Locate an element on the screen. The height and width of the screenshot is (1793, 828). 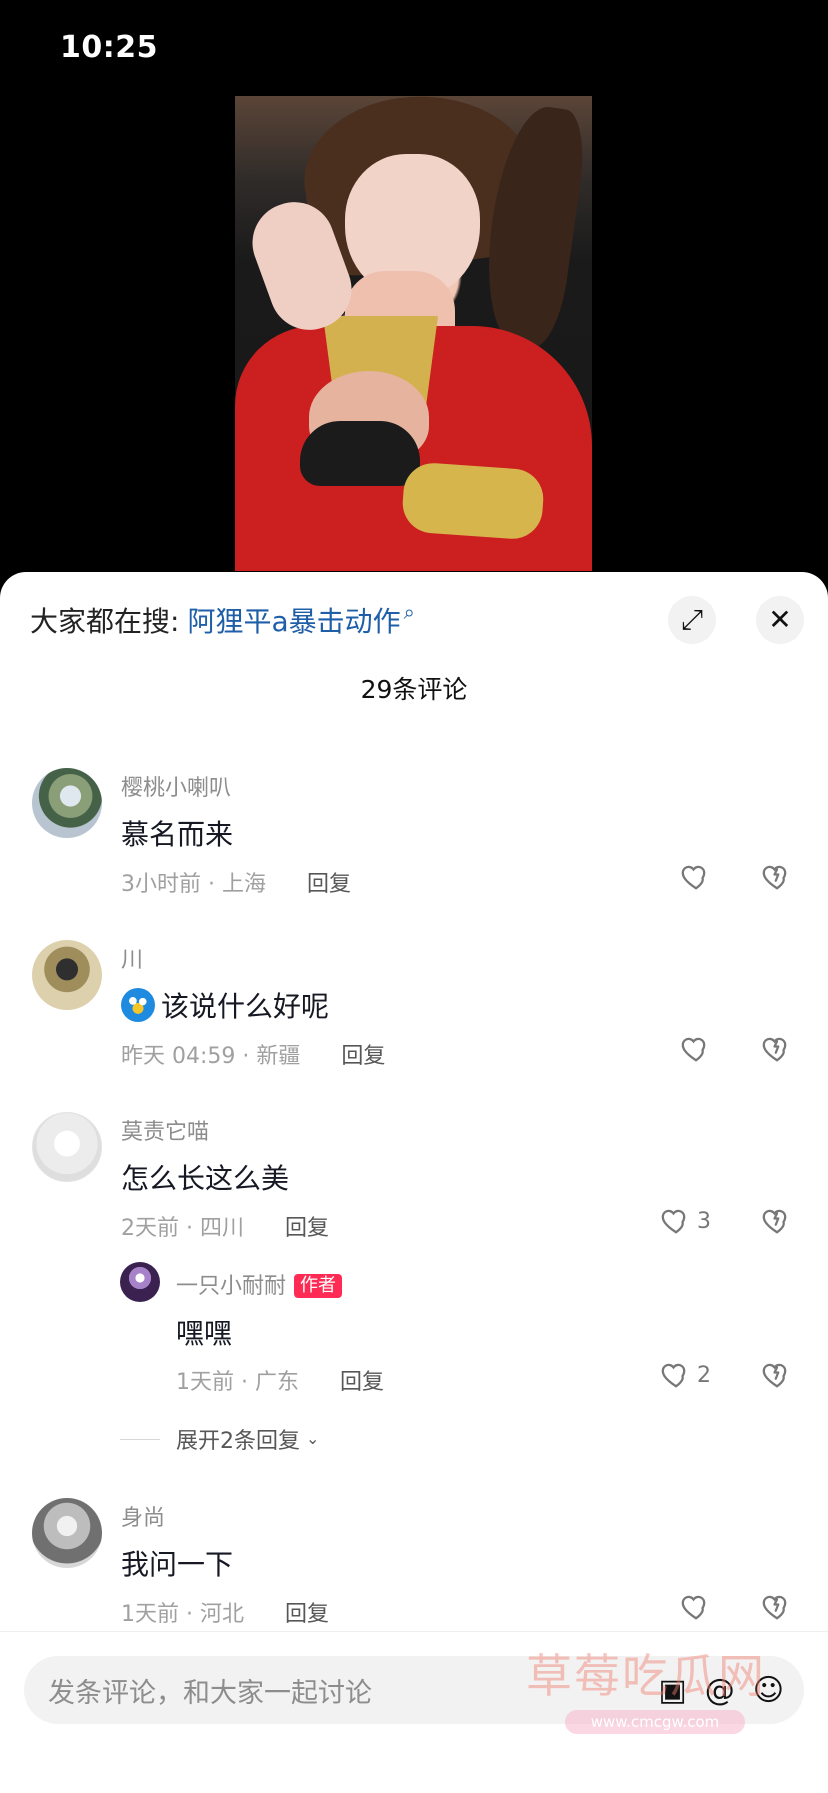
comment-text: 怎么长这么美 is located at coordinates (205, 1178).